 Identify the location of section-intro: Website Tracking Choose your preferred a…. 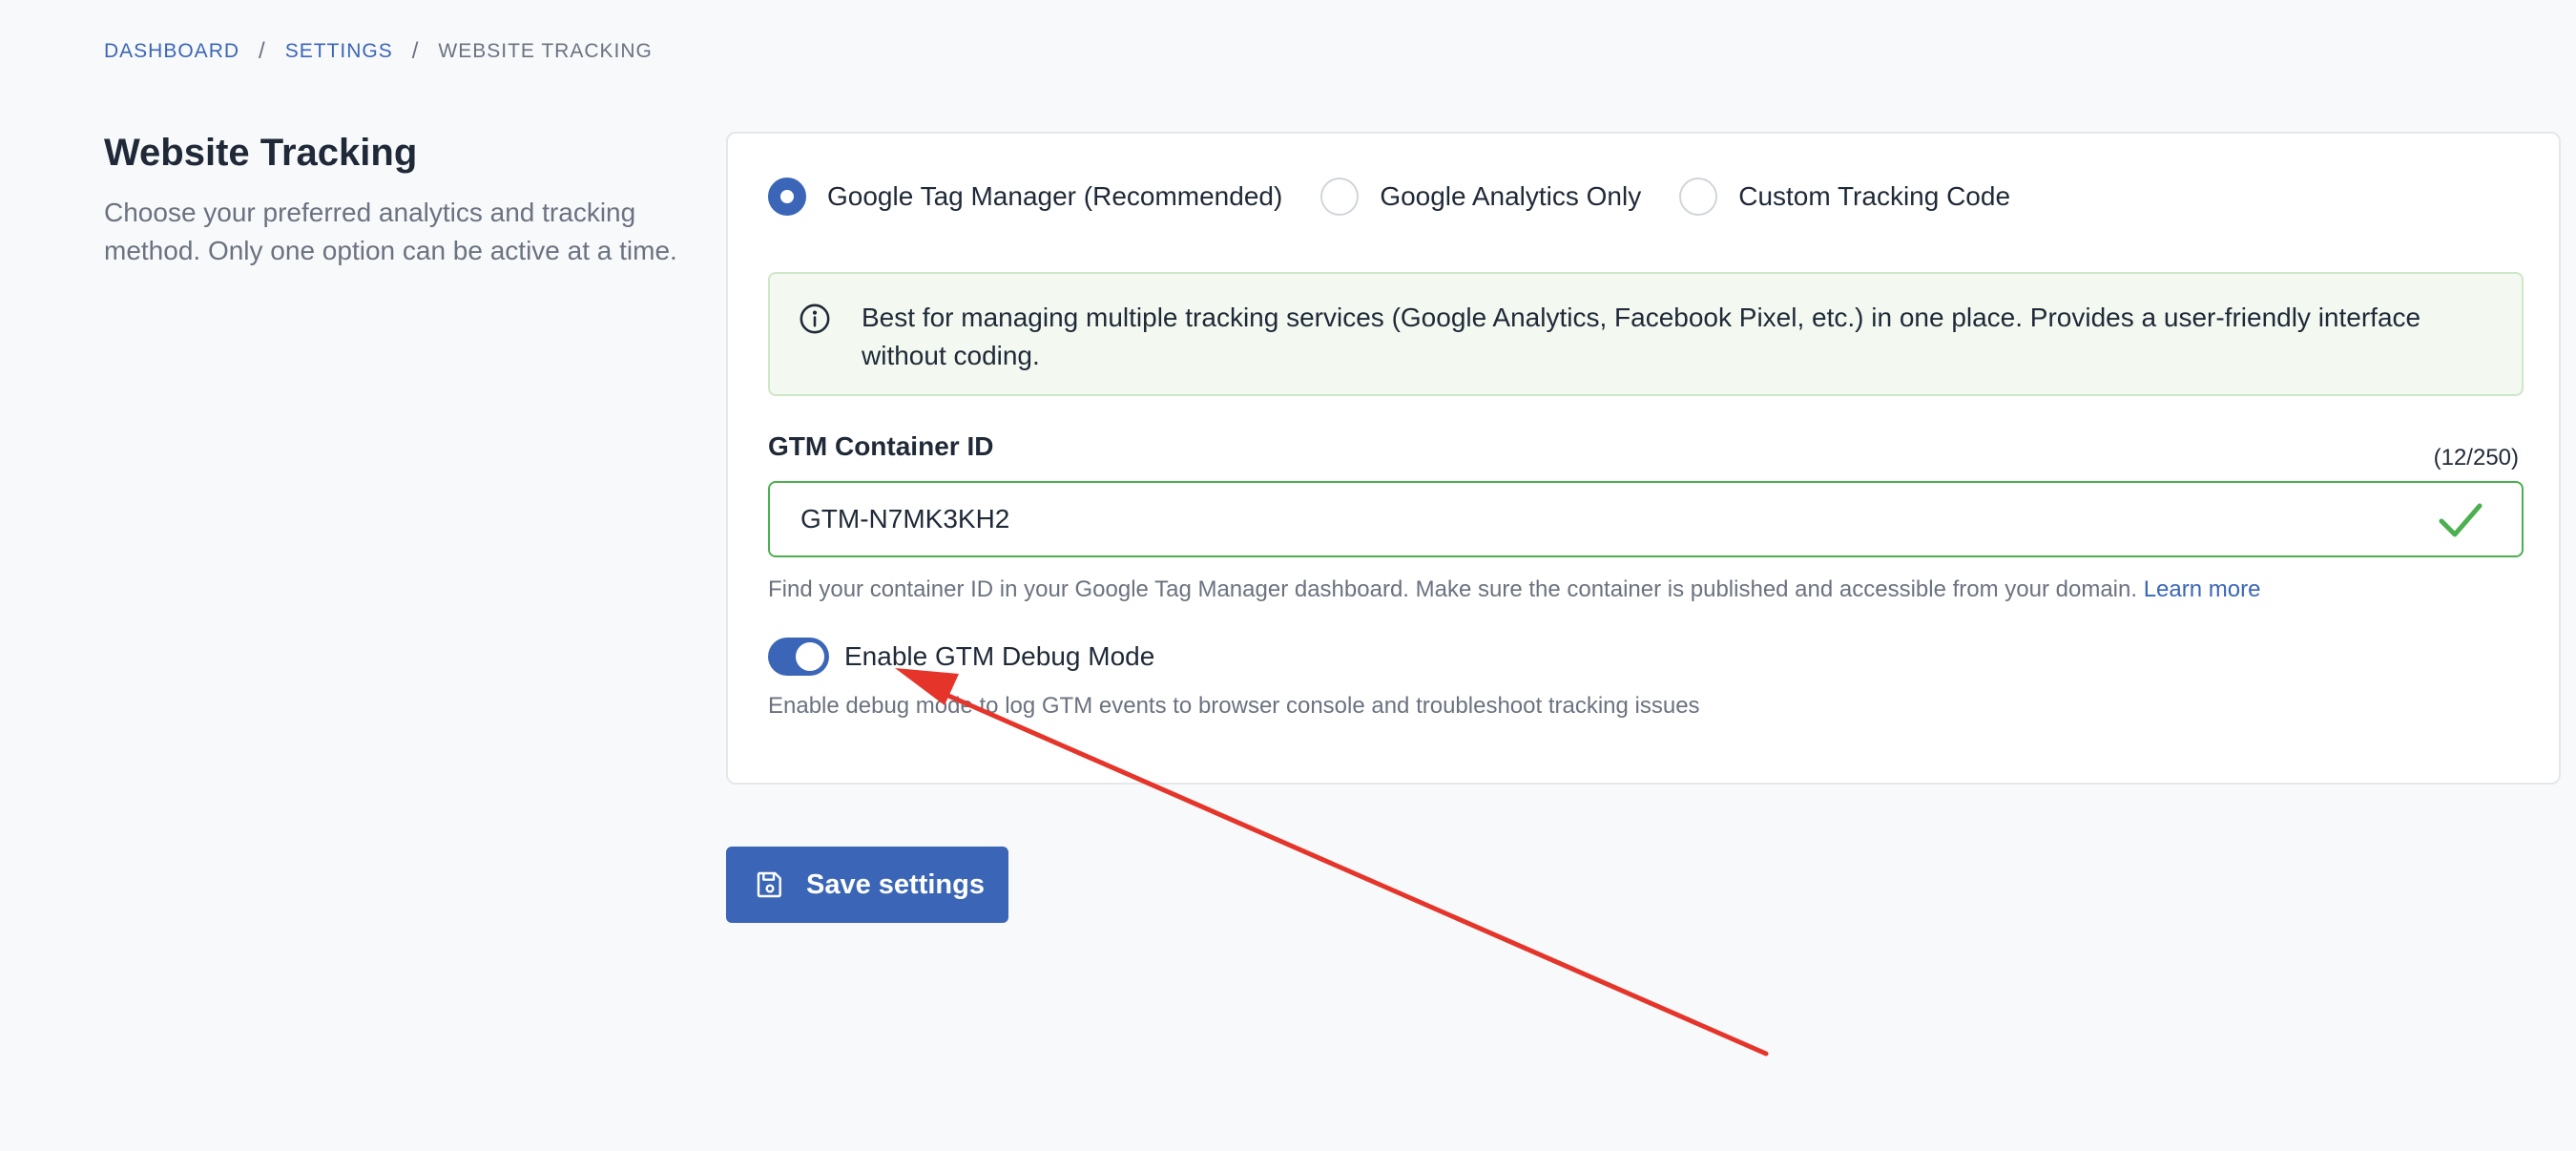
(400, 201).